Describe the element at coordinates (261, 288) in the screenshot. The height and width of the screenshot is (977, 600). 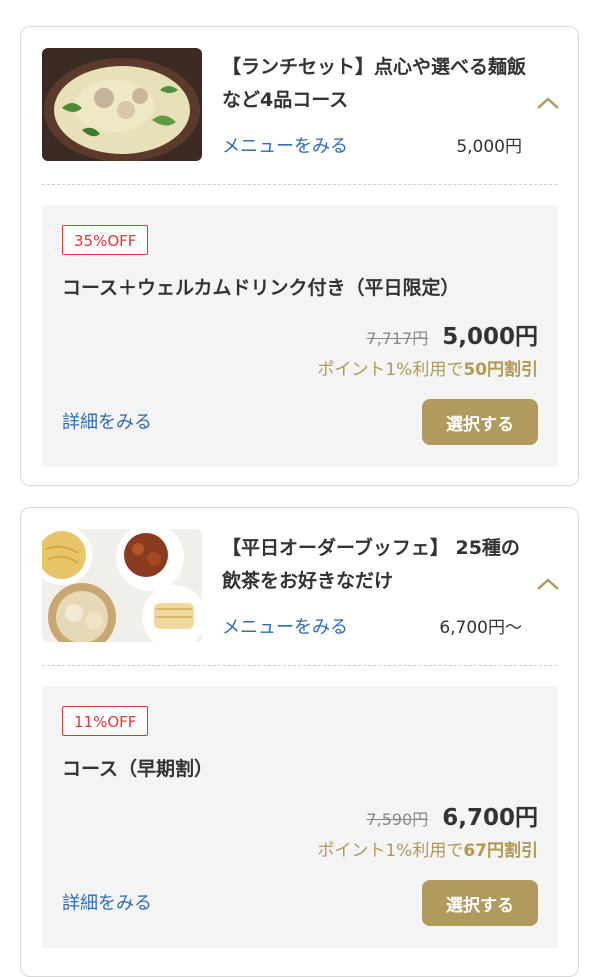
I see `plan-name: コース＋ウェルカムドリンク付き（平日限定）` at that location.